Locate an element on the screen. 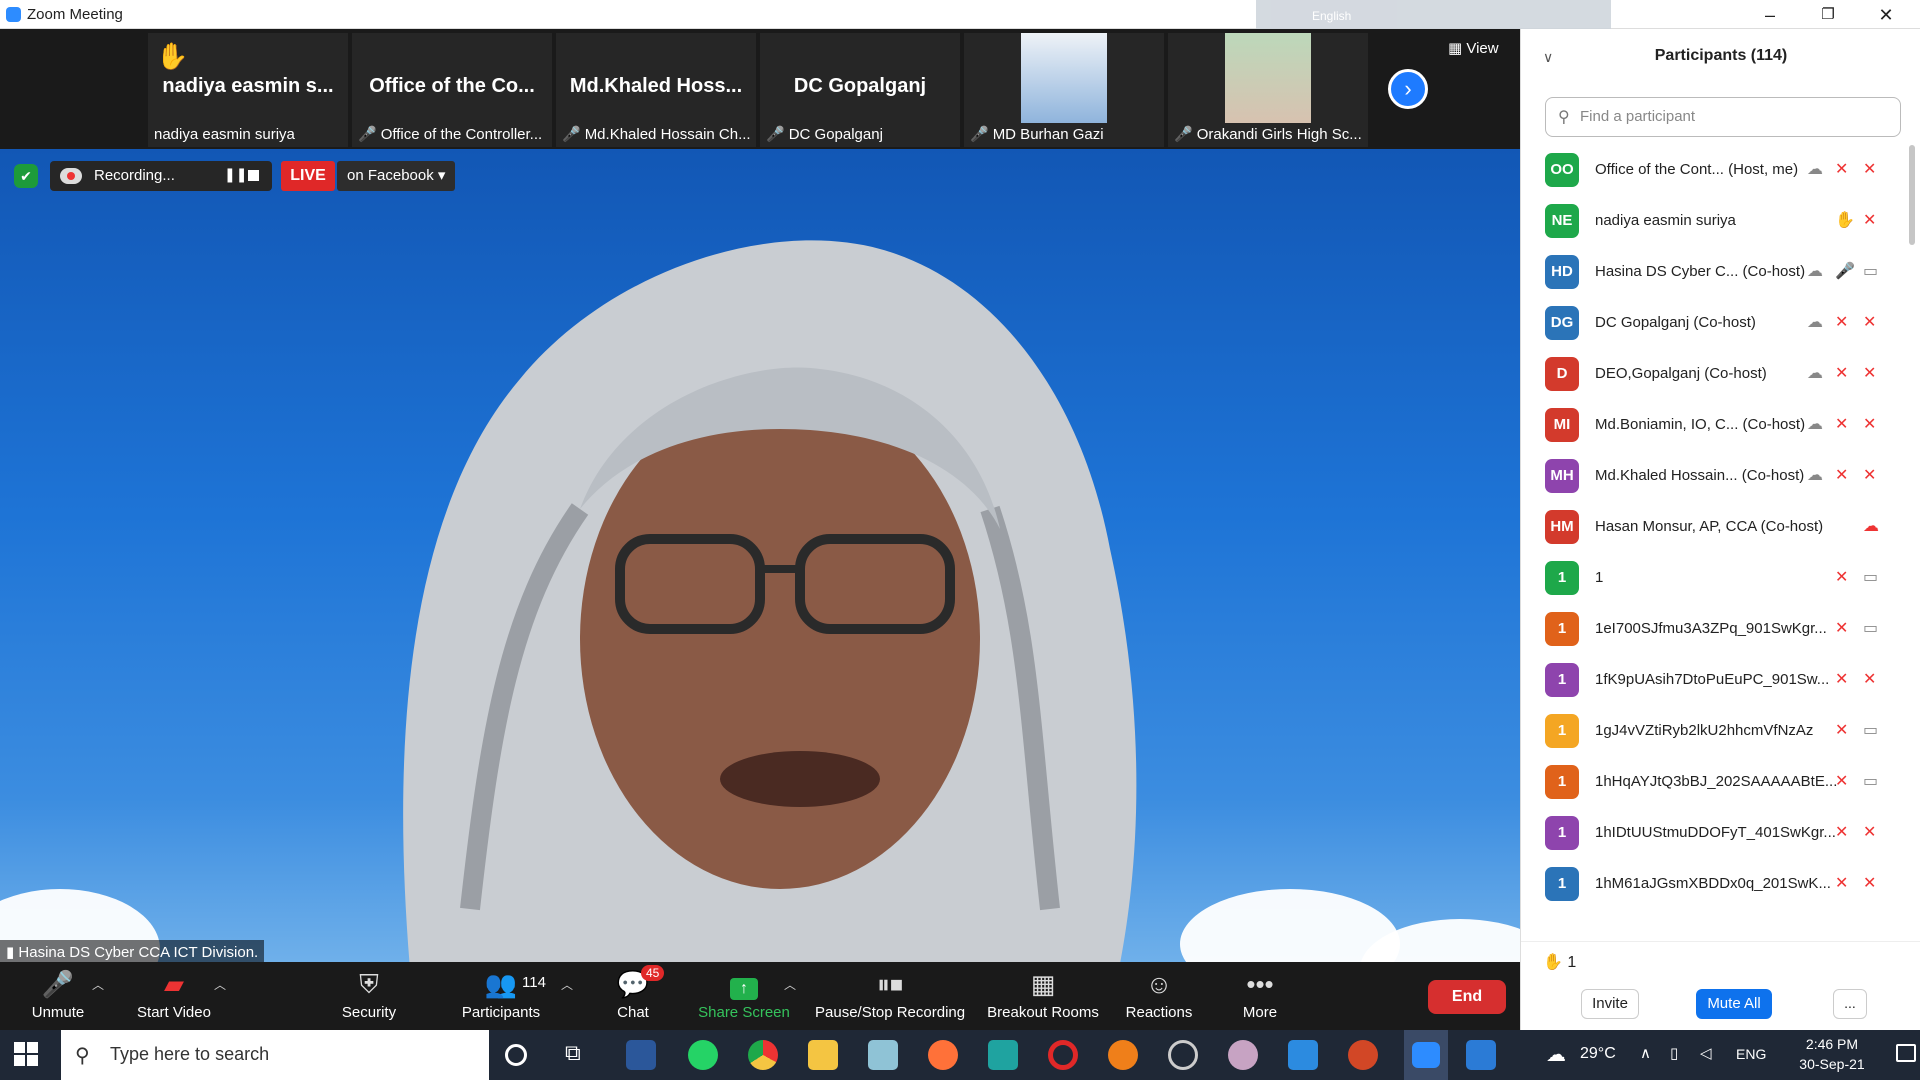 The width and height of the screenshot is (1920, 1080). pause-stop-recording-button: ⏸⏹ Pause/Stop Recording is located at coordinates (890, 994).